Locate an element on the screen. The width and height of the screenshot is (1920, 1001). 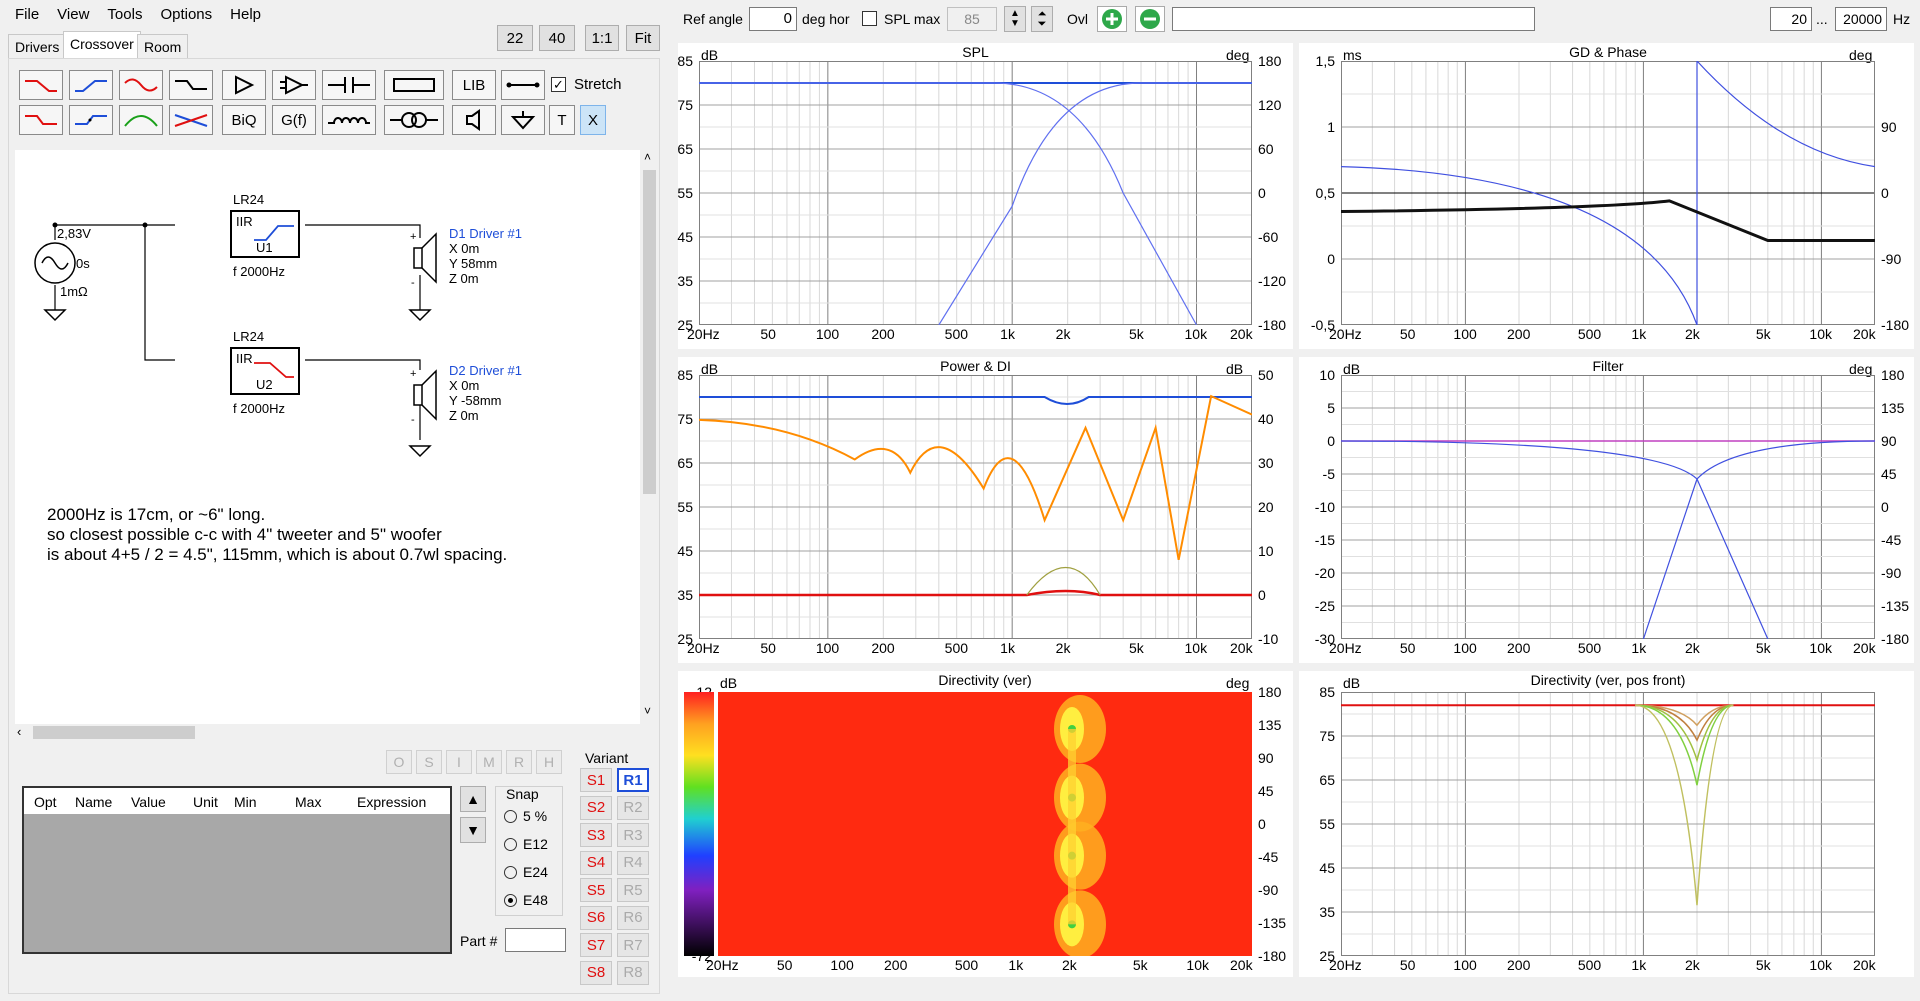
opamp-button is located at coordinates (294, 85).